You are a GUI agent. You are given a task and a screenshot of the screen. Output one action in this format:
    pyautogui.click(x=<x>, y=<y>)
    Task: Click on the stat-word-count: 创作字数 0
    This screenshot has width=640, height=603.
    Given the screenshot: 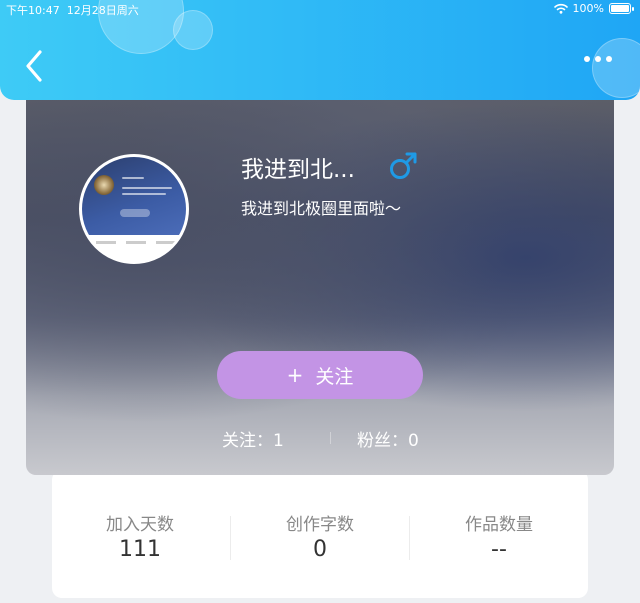 What is the action you would take?
    pyautogui.click(x=320, y=536)
    